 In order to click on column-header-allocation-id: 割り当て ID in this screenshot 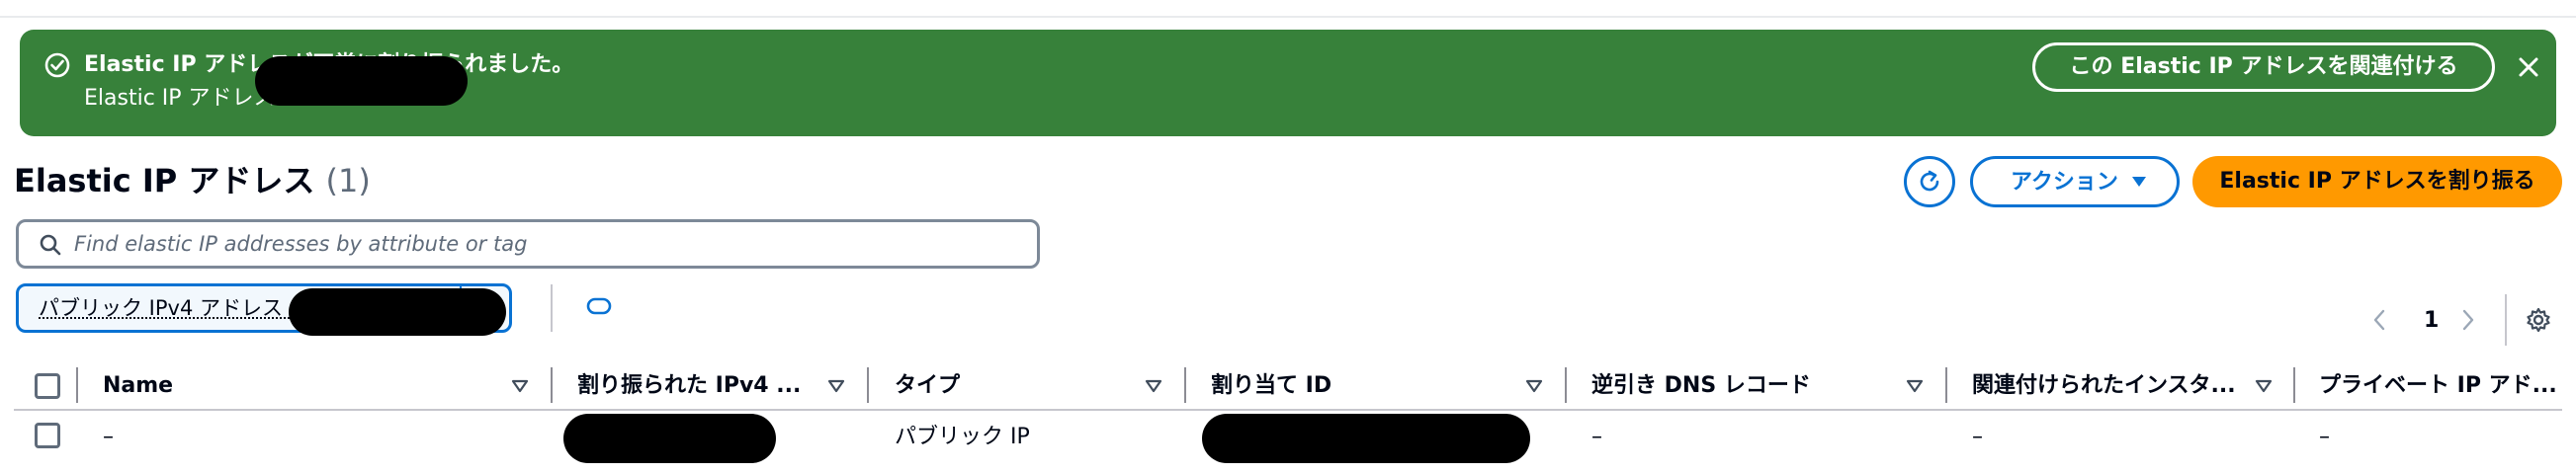, I will do `click(1271, 386)`.